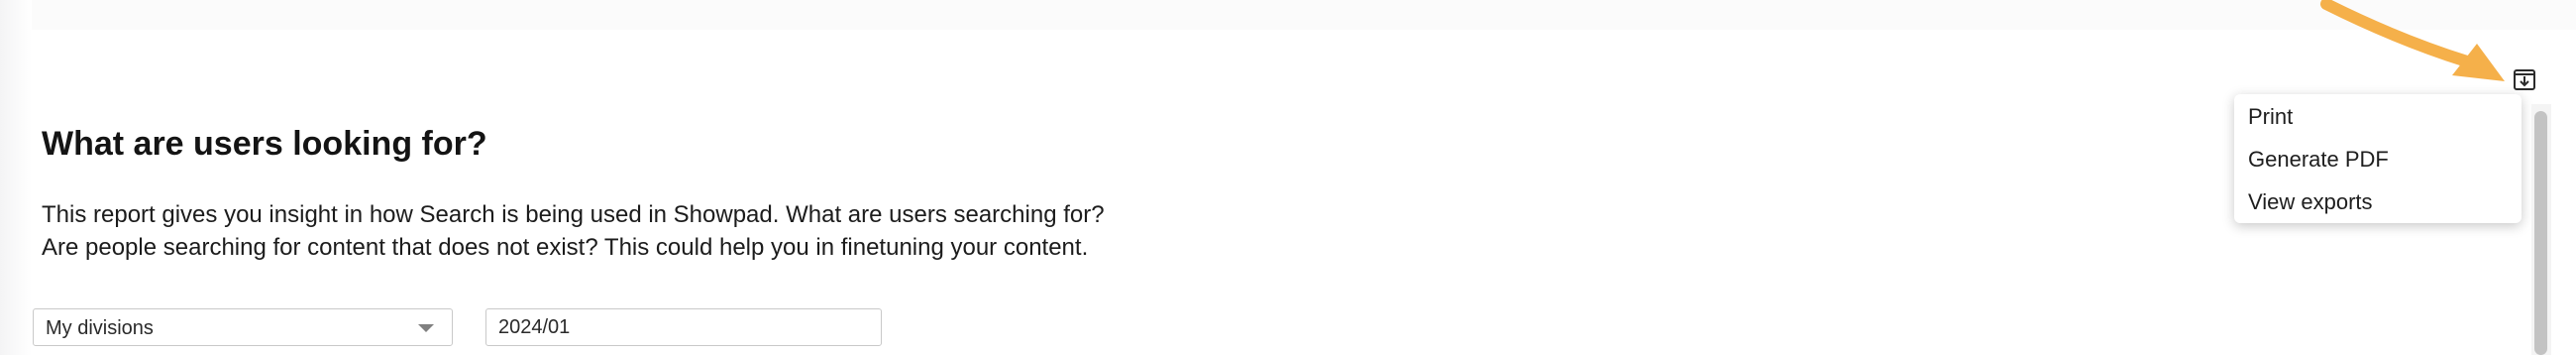 The height and width of the screenshot is (355, 2576). Describe the element at coordinates (100, 328) in the screenshot. I see `division-select-value: My divisions` at that location.